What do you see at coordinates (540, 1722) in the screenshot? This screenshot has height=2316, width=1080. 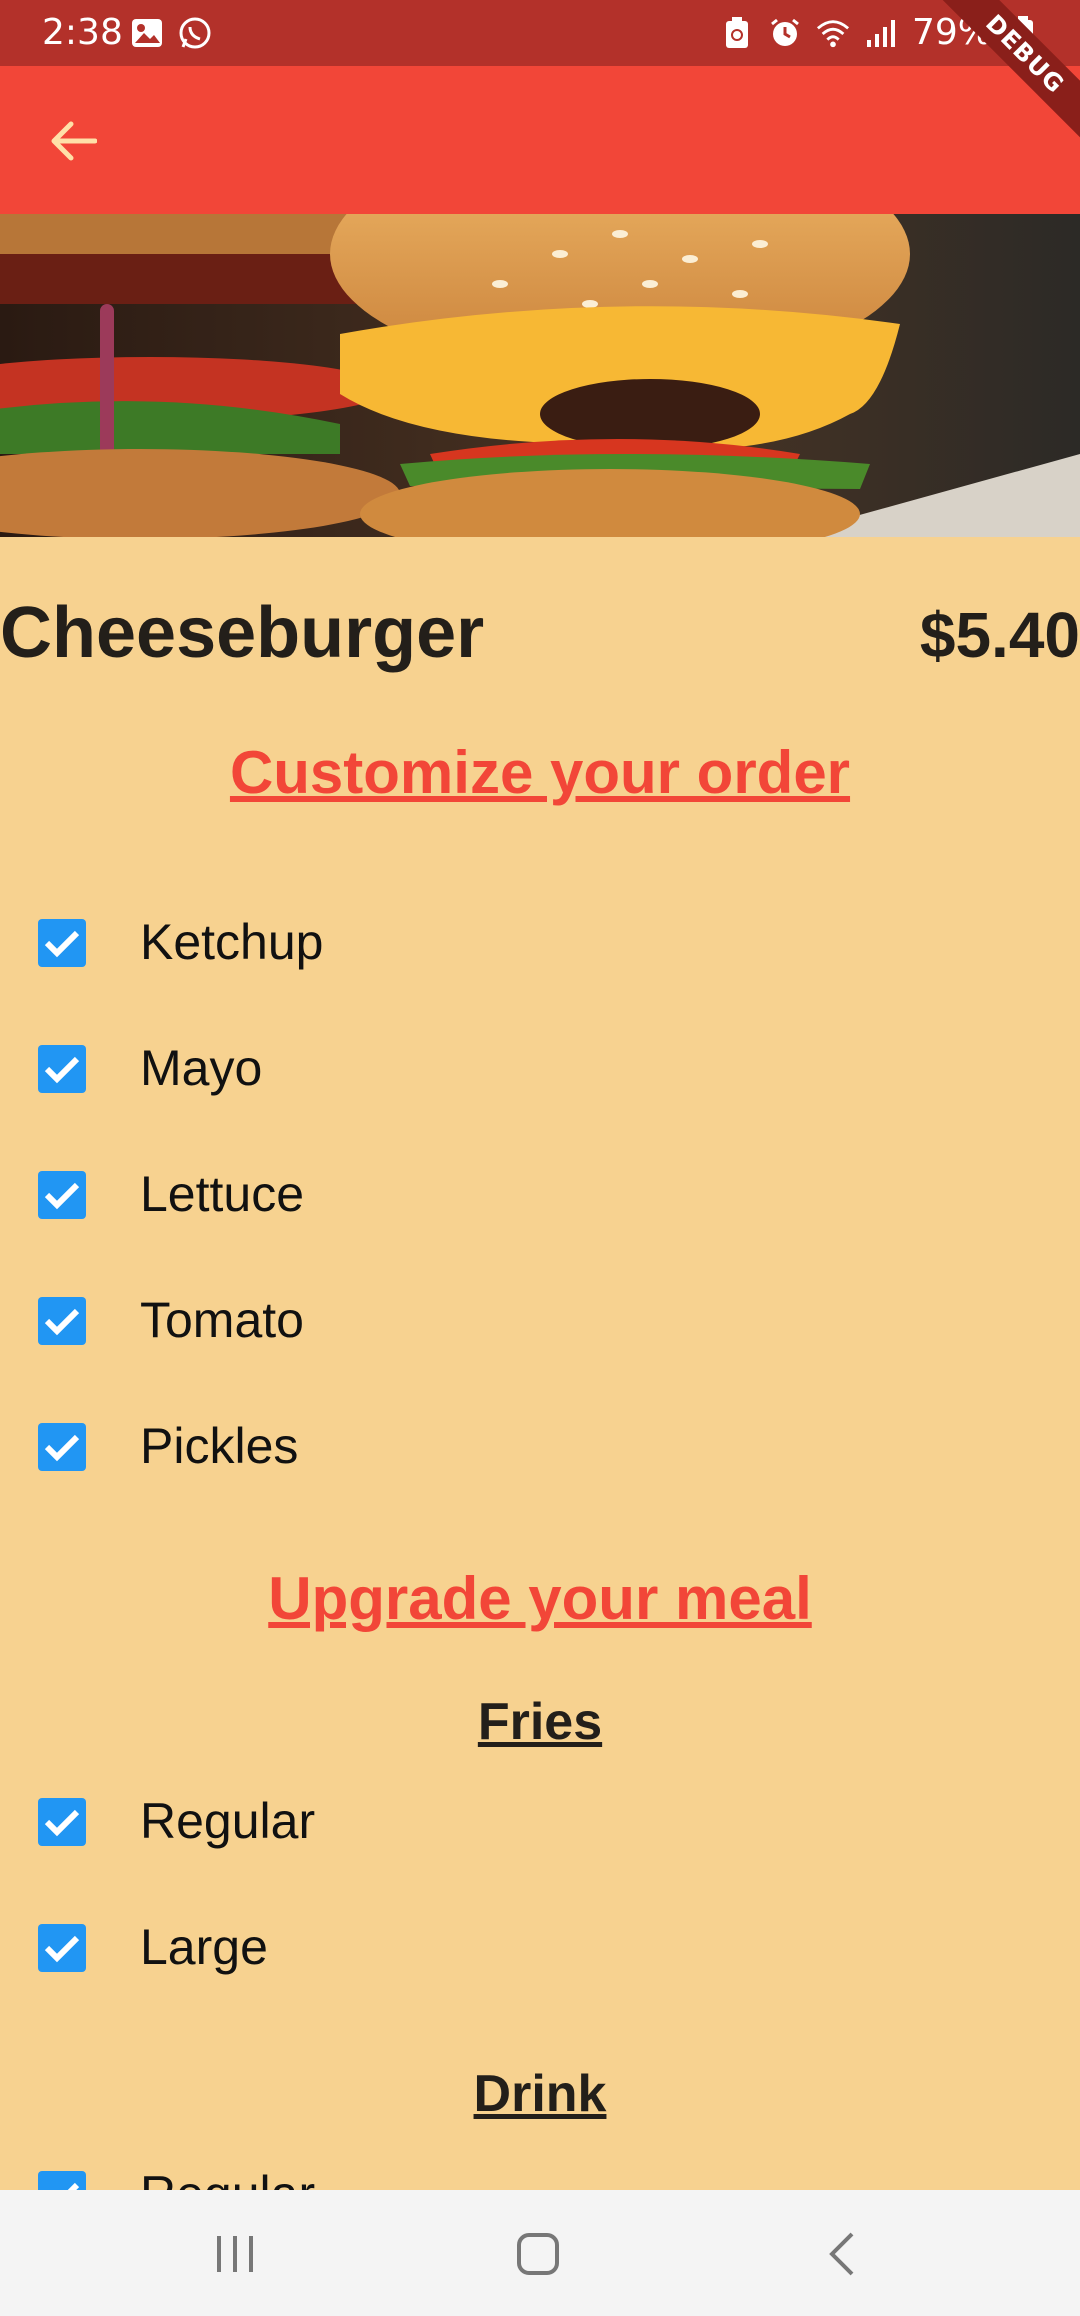 I see `fries-heading: Fries` at bounding box center [540, 1722].